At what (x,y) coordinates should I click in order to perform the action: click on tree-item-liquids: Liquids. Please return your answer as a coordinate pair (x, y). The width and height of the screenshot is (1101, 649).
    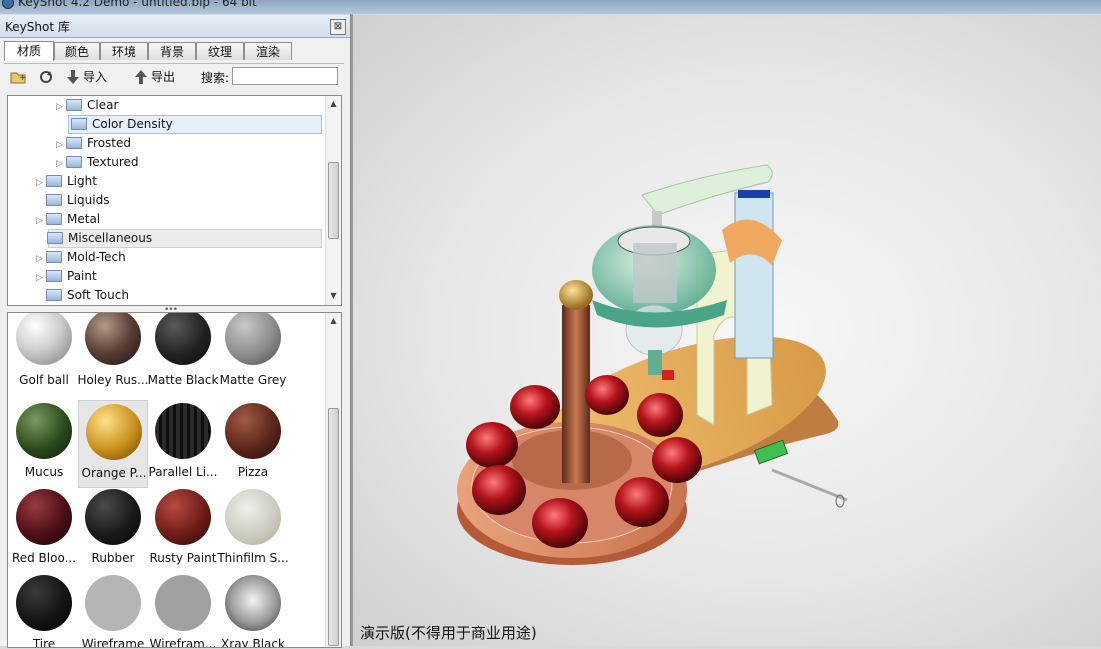
    Looking at the image, I should click on (77, 200).